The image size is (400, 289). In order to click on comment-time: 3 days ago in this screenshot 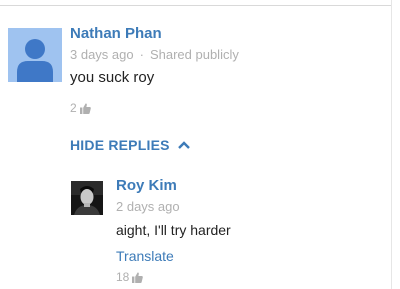, I will do `click(102, 54)`.